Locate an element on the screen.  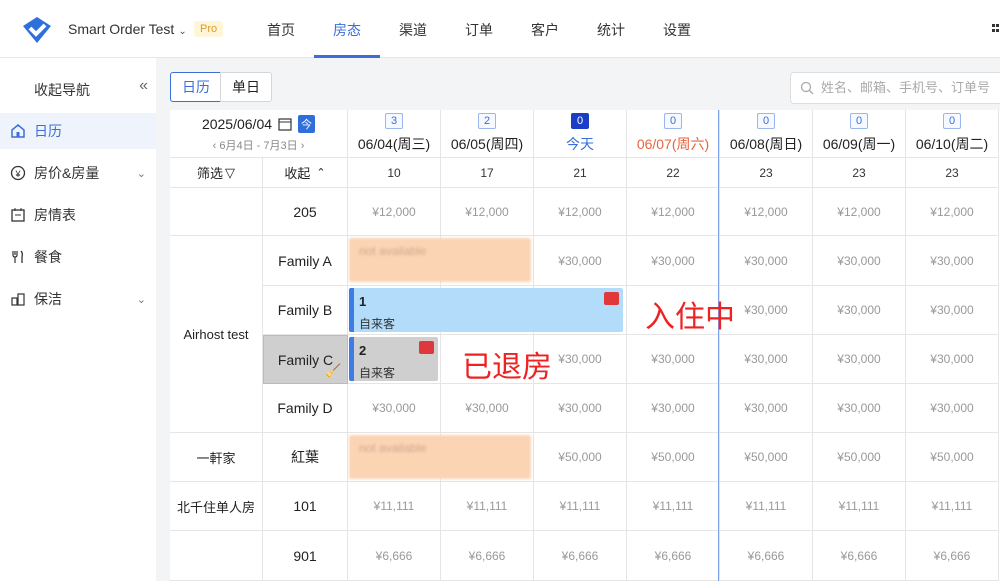
collapse-sidebar-icon: « is located at coordinates (143, 86).